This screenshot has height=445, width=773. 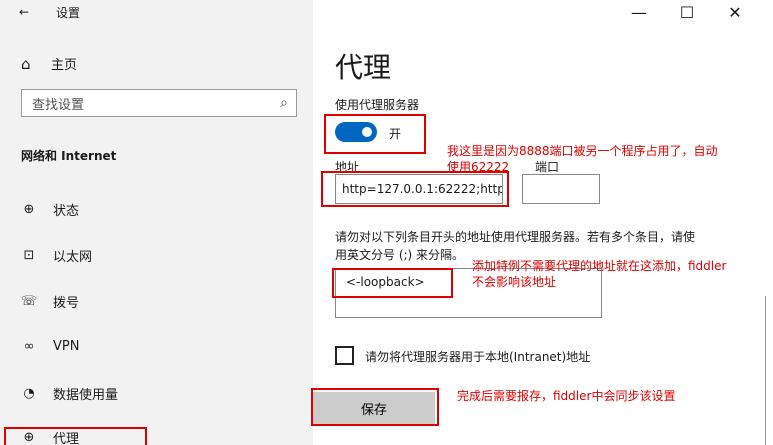 What do you see at coordinates (75, 436) in the screenshot?
I see `highlight-box-proxy` at bounding box center [75, 436].